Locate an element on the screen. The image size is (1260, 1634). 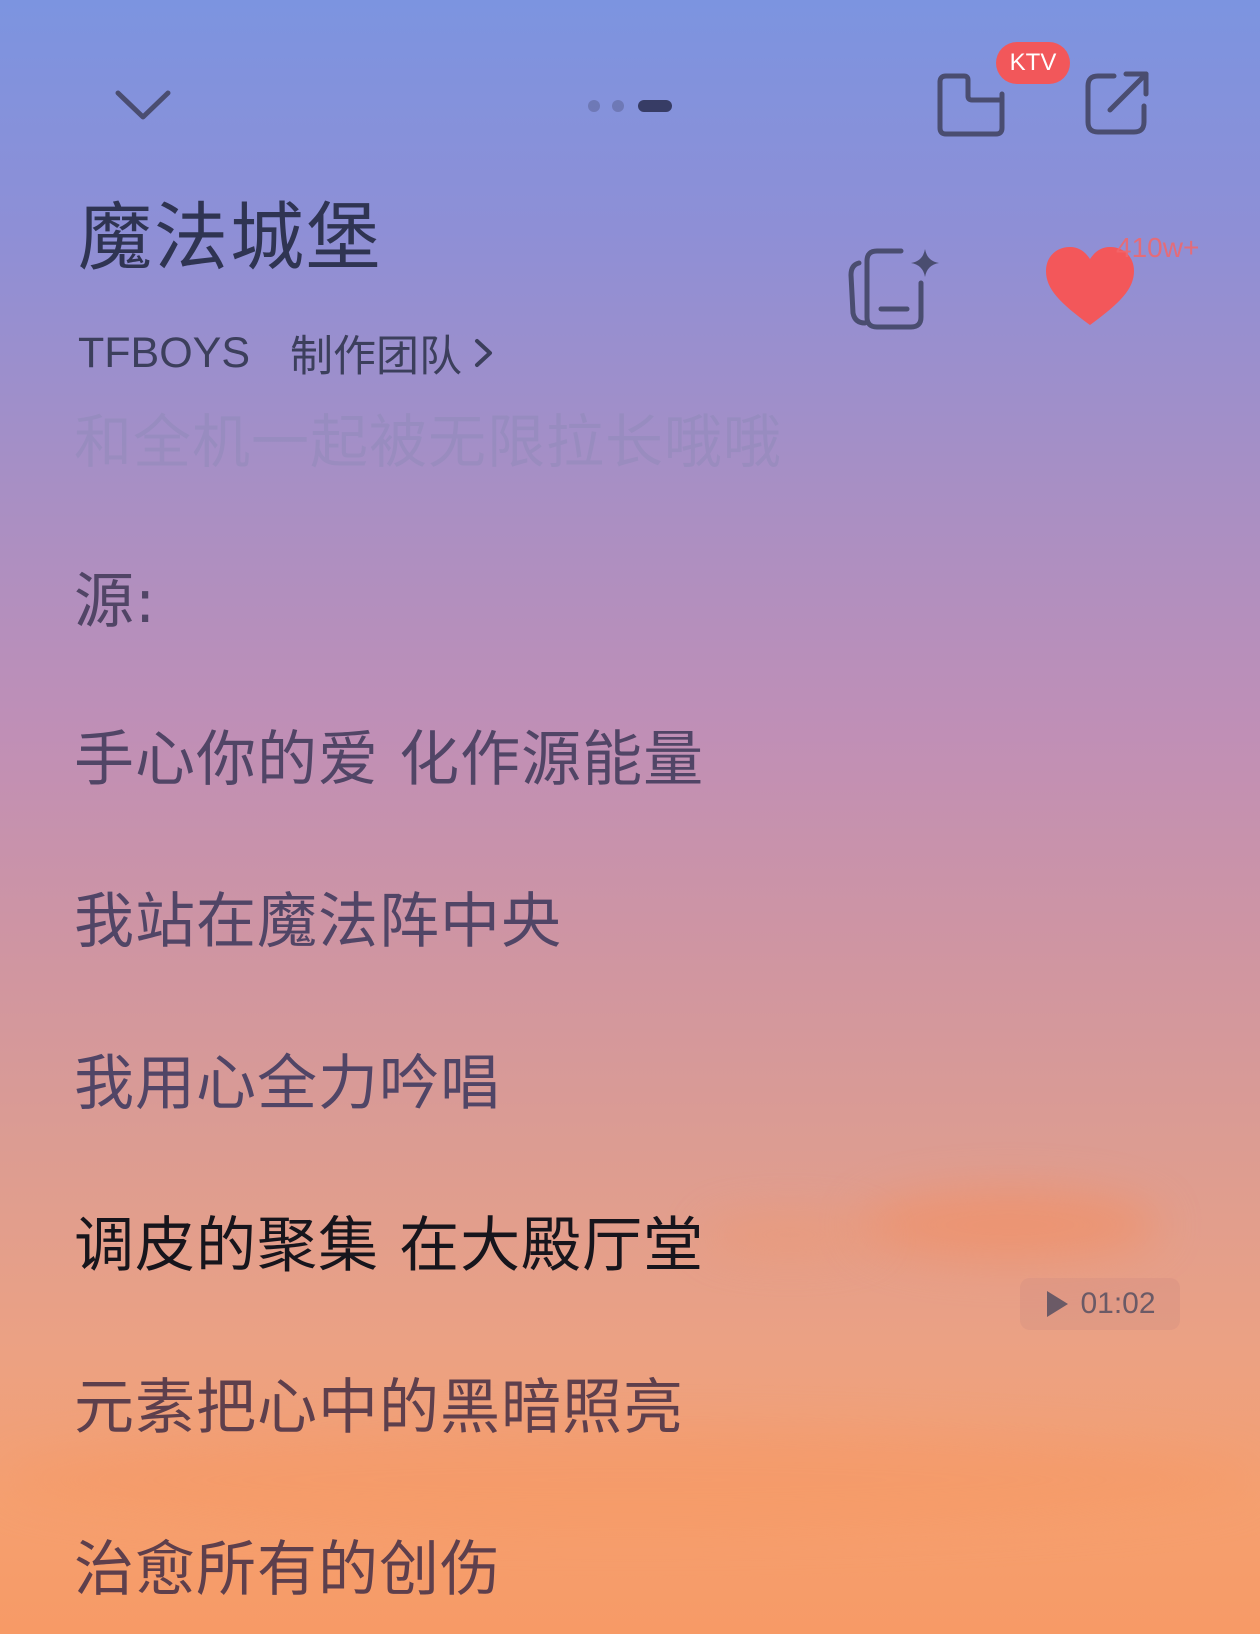
ktv-badge: KTV is located at coordinates (1033, 63).